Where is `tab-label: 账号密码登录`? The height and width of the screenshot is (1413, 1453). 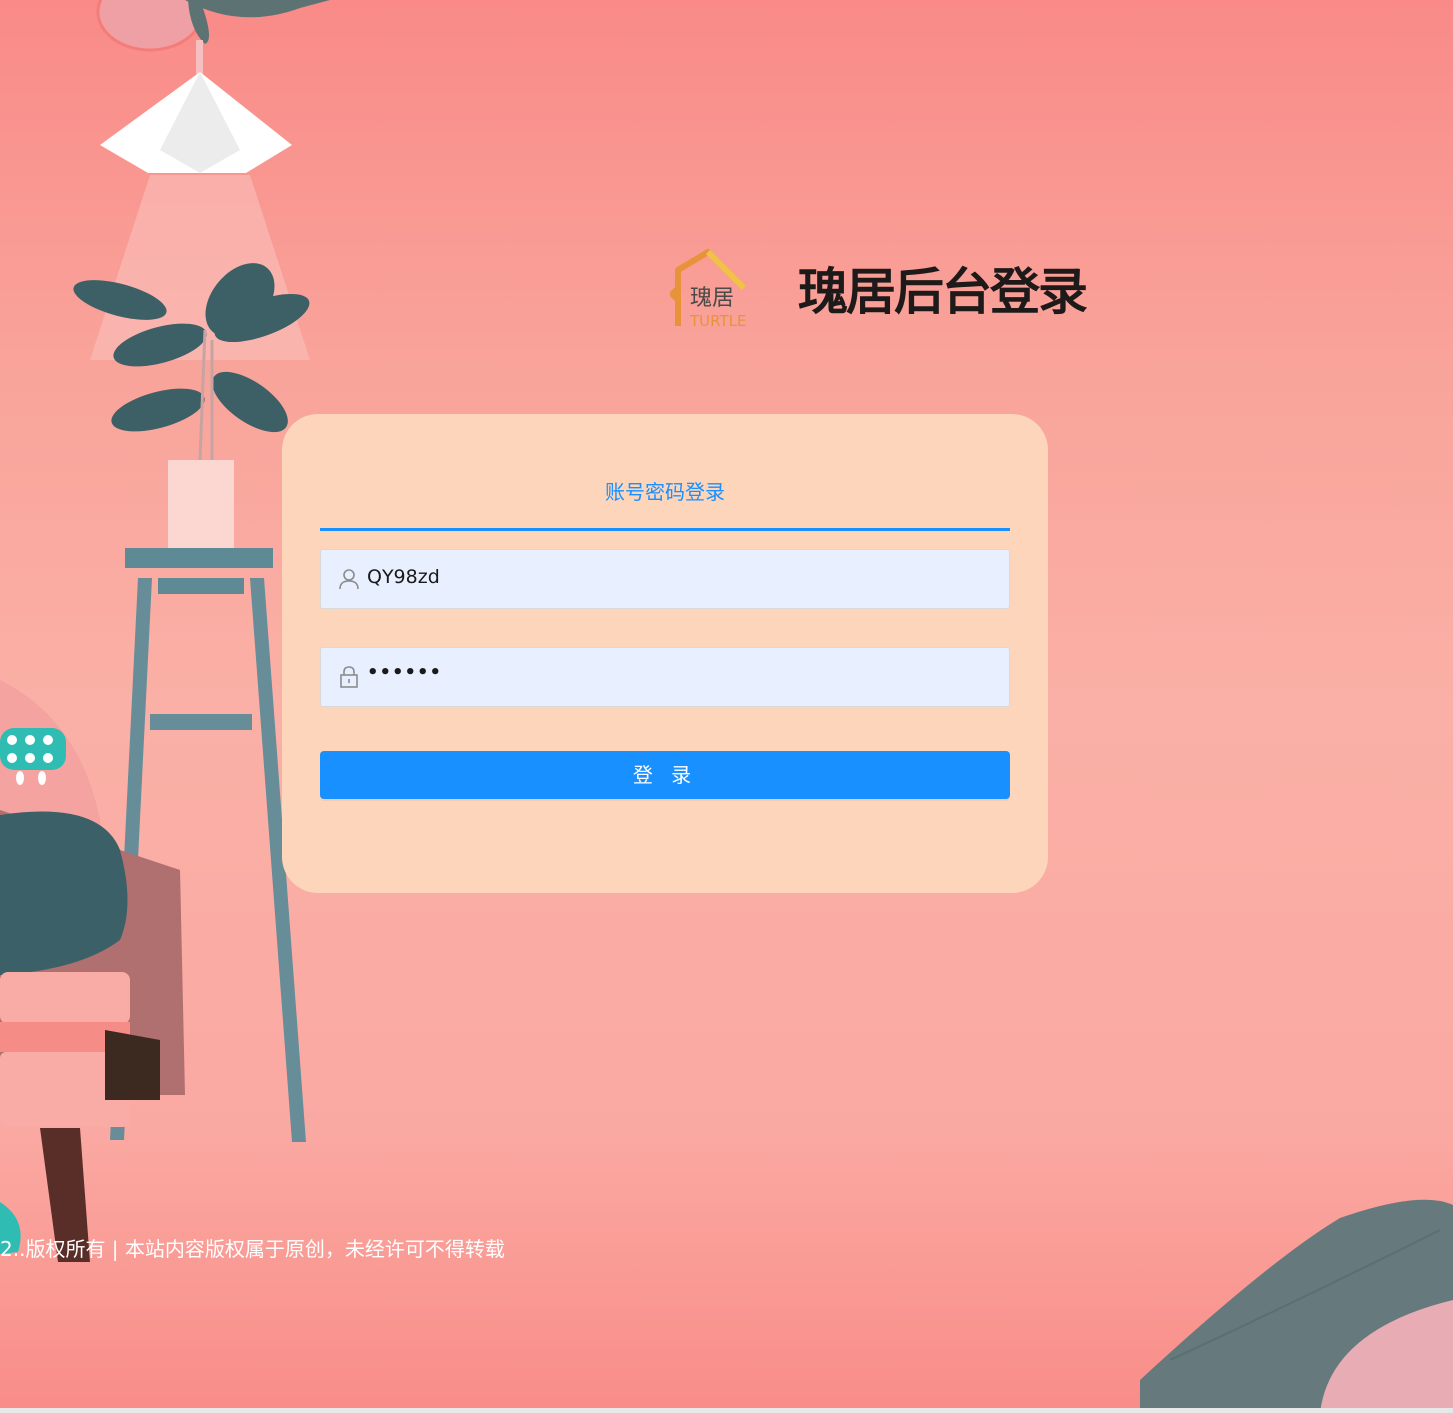
tab-label: 账号密码登录 is located at coordinates (665, 492).